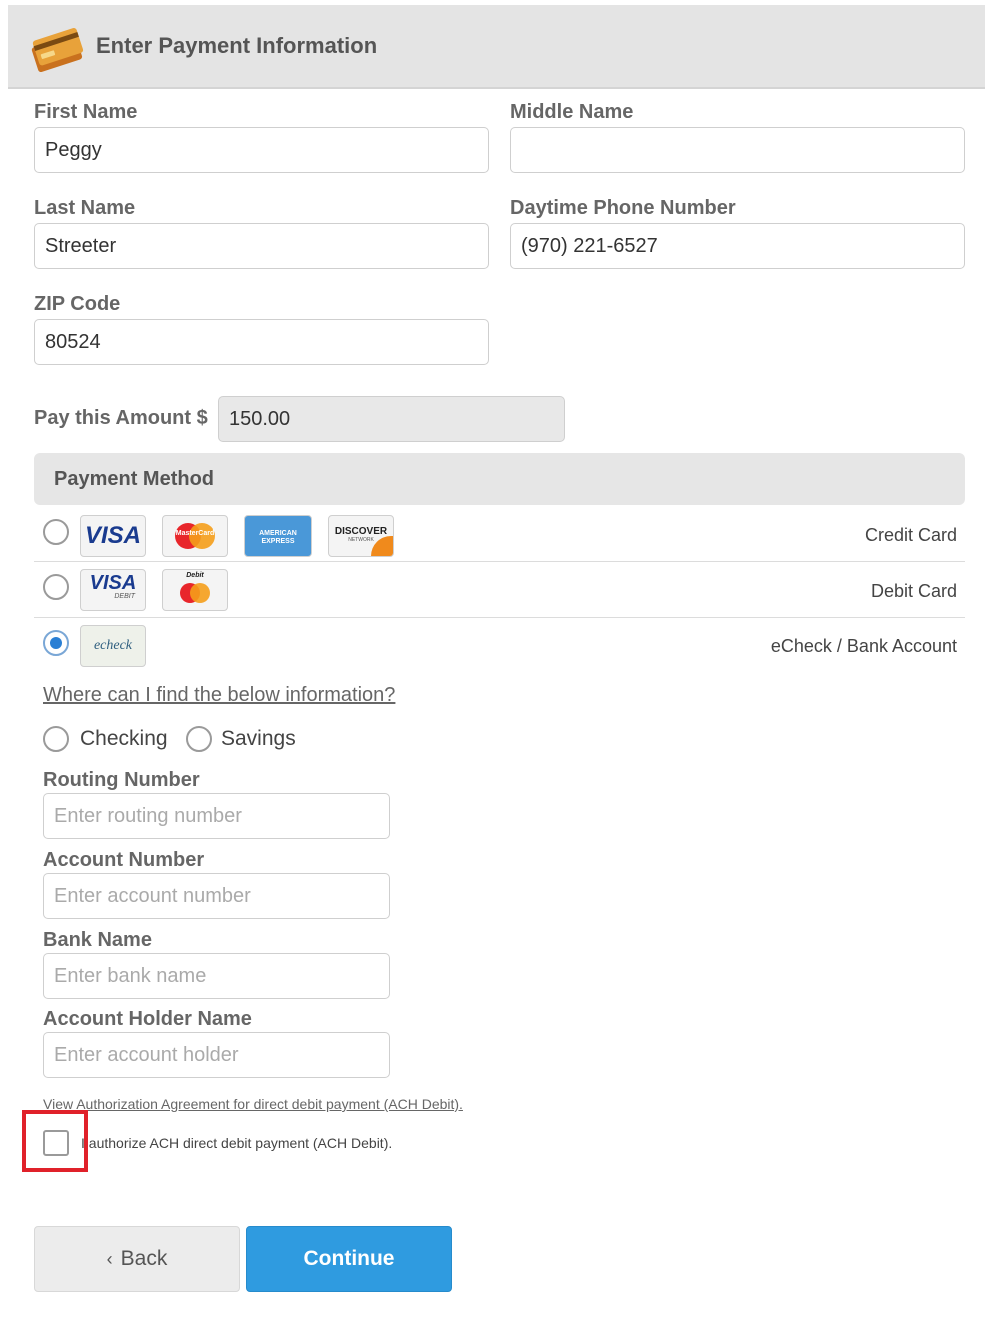  I want to click on checking-label: Checking, so click(124, 738).